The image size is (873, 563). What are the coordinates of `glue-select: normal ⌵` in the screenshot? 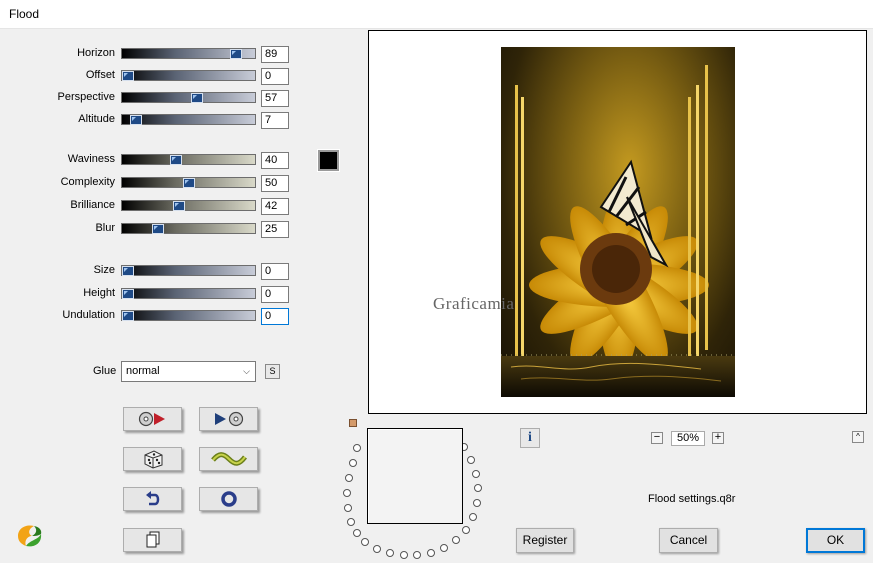 It's located at (188, 371).